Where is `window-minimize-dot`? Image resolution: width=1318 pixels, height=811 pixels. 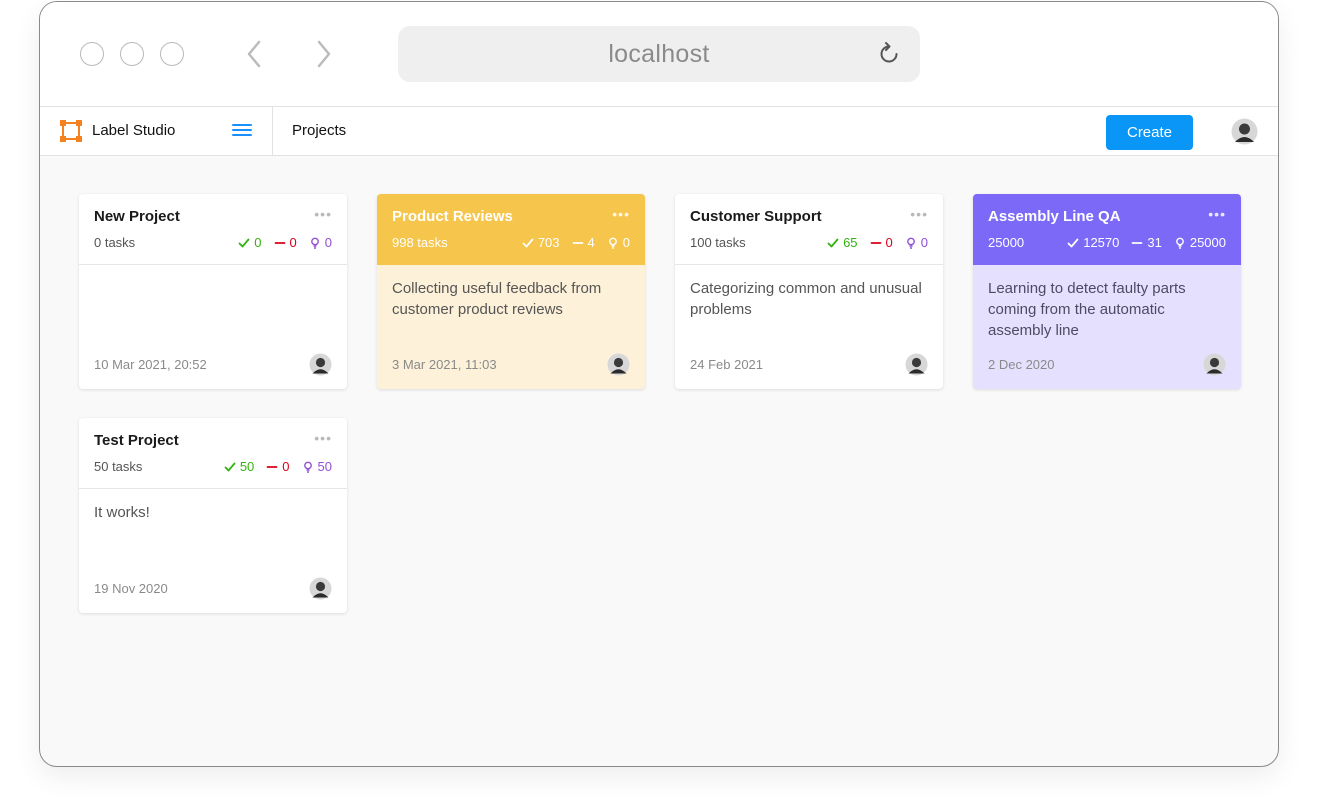 window-minimize-dot is located at coordinates (132, 54).